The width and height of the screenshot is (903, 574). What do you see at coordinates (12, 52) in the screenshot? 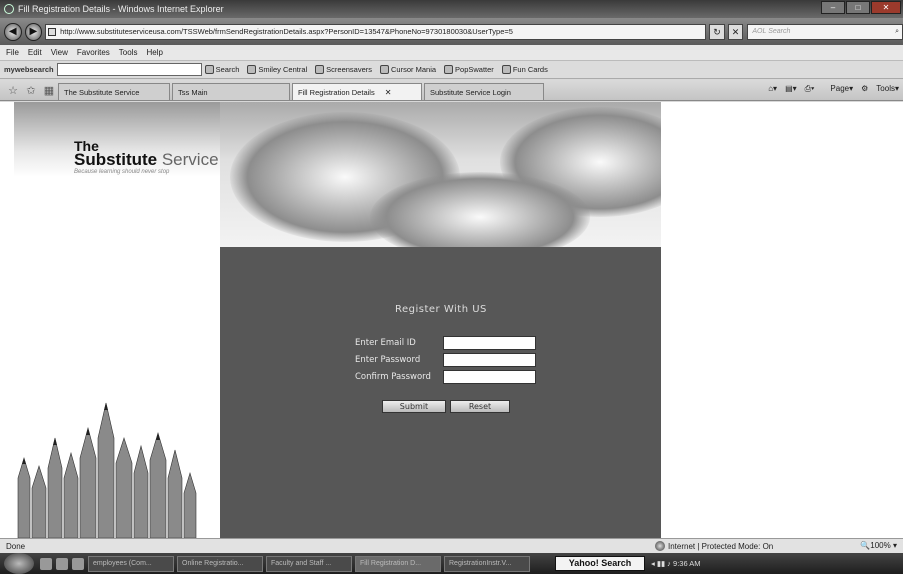
I see `menu-file: File` at bounding box center [12, 52].